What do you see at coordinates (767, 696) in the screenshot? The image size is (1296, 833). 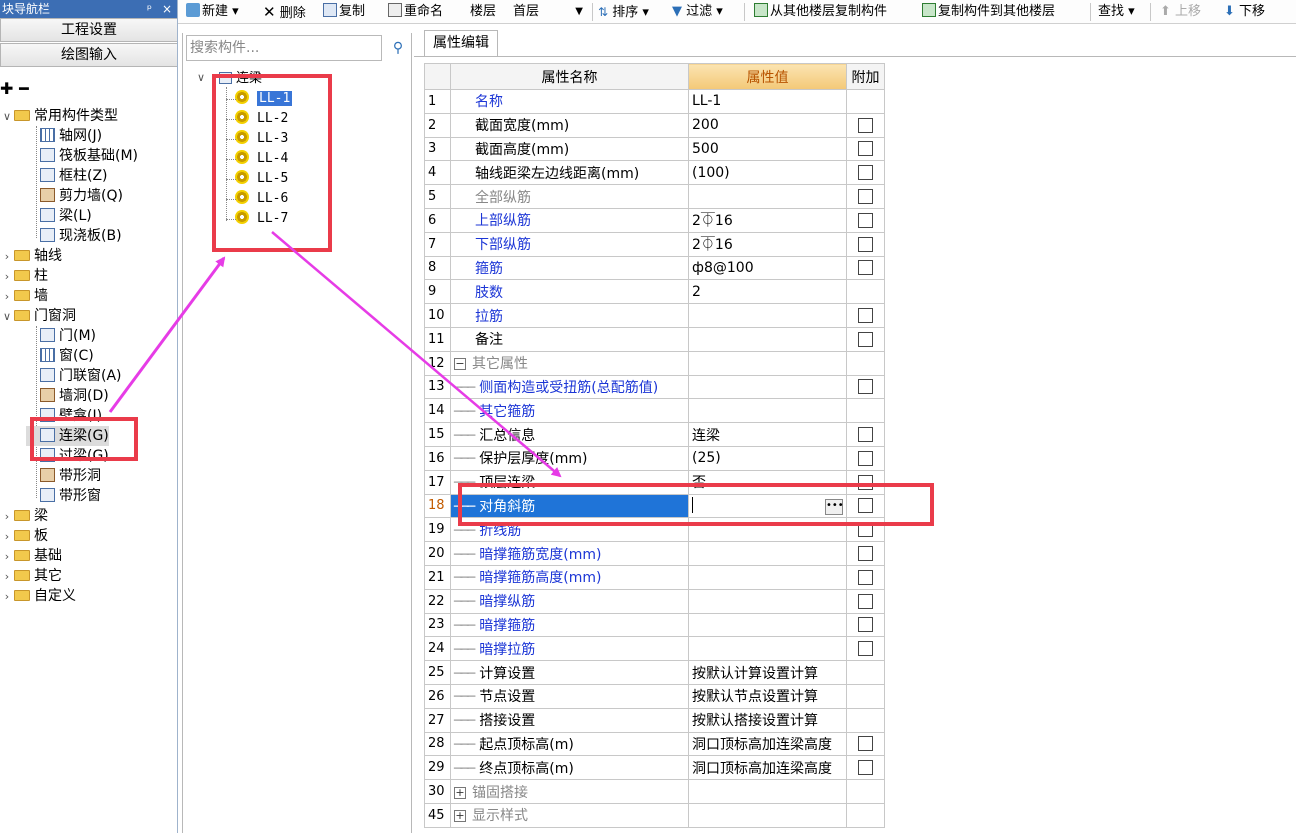 I see `property-value-cell: 按默认节点设置计算` at bounding box center [767, 696].